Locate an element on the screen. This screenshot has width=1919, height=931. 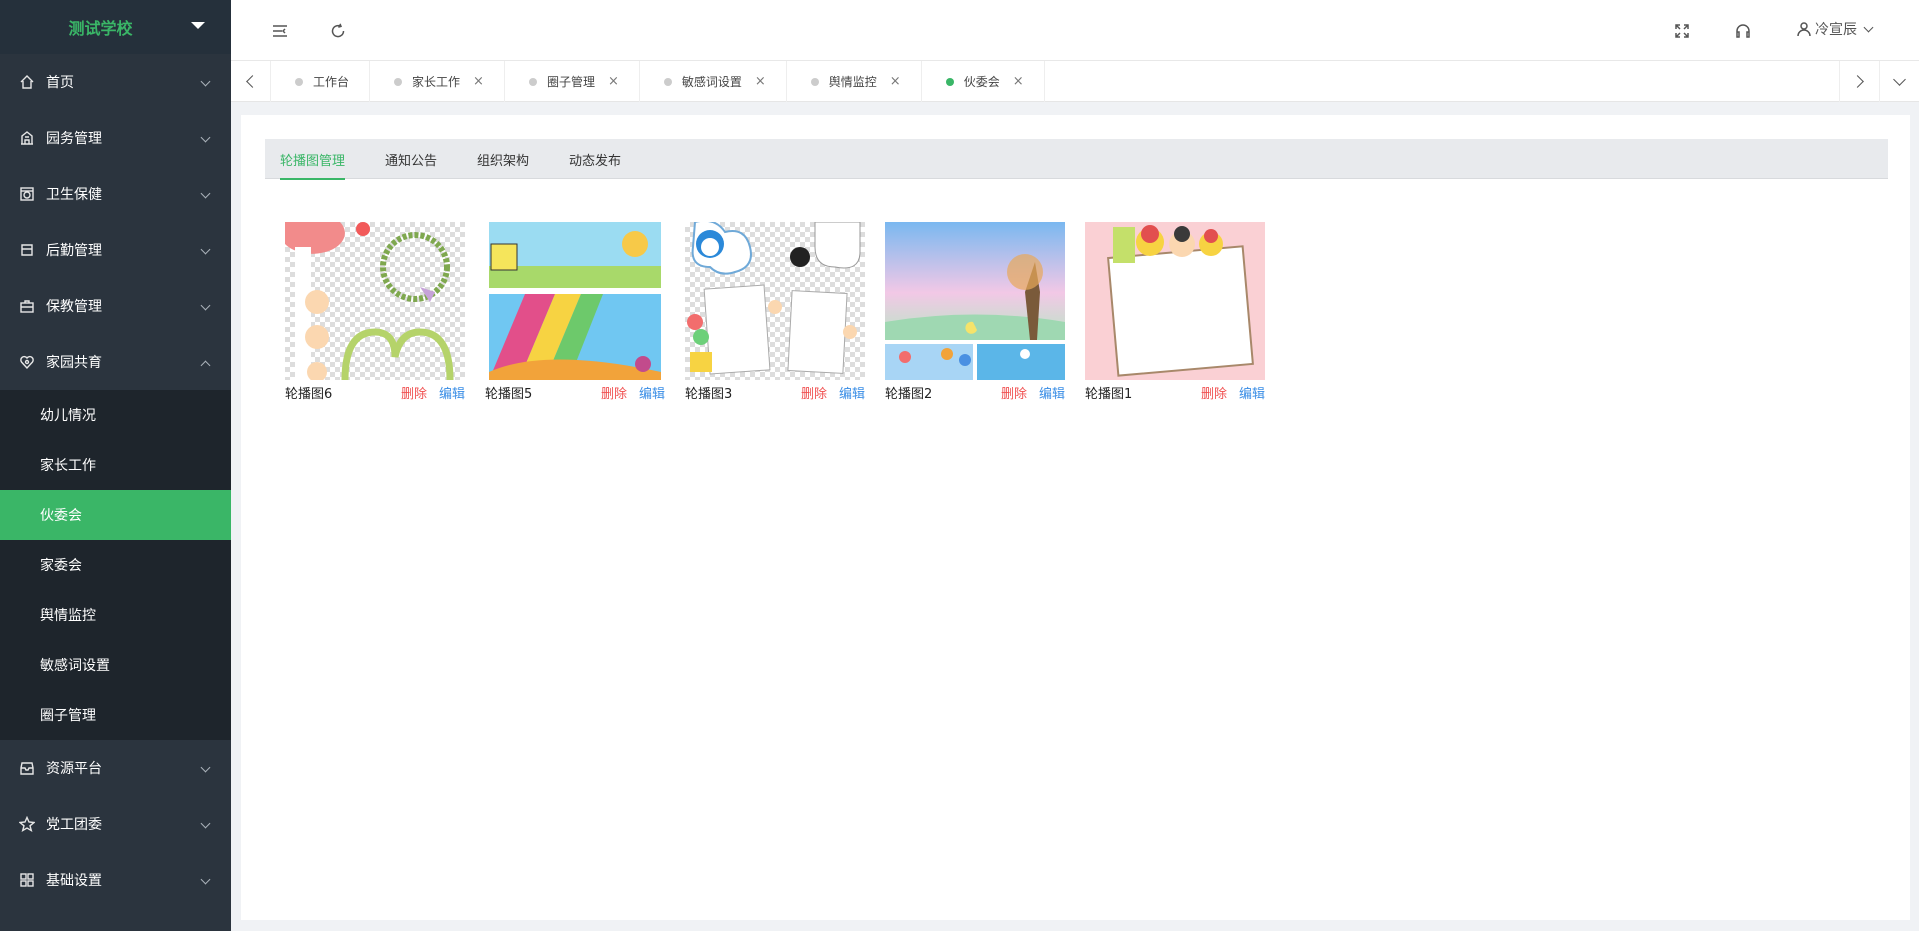
tab-parent-work: 家长工作 × is located at coordinates (437, 81).